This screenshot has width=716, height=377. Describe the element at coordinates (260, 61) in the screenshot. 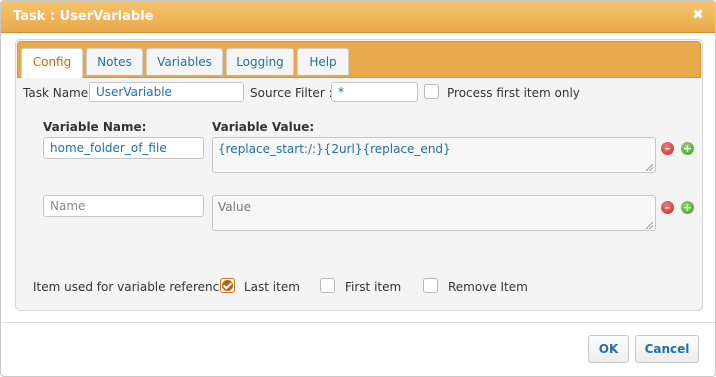

I see `tab-logging: Logging` at that location.